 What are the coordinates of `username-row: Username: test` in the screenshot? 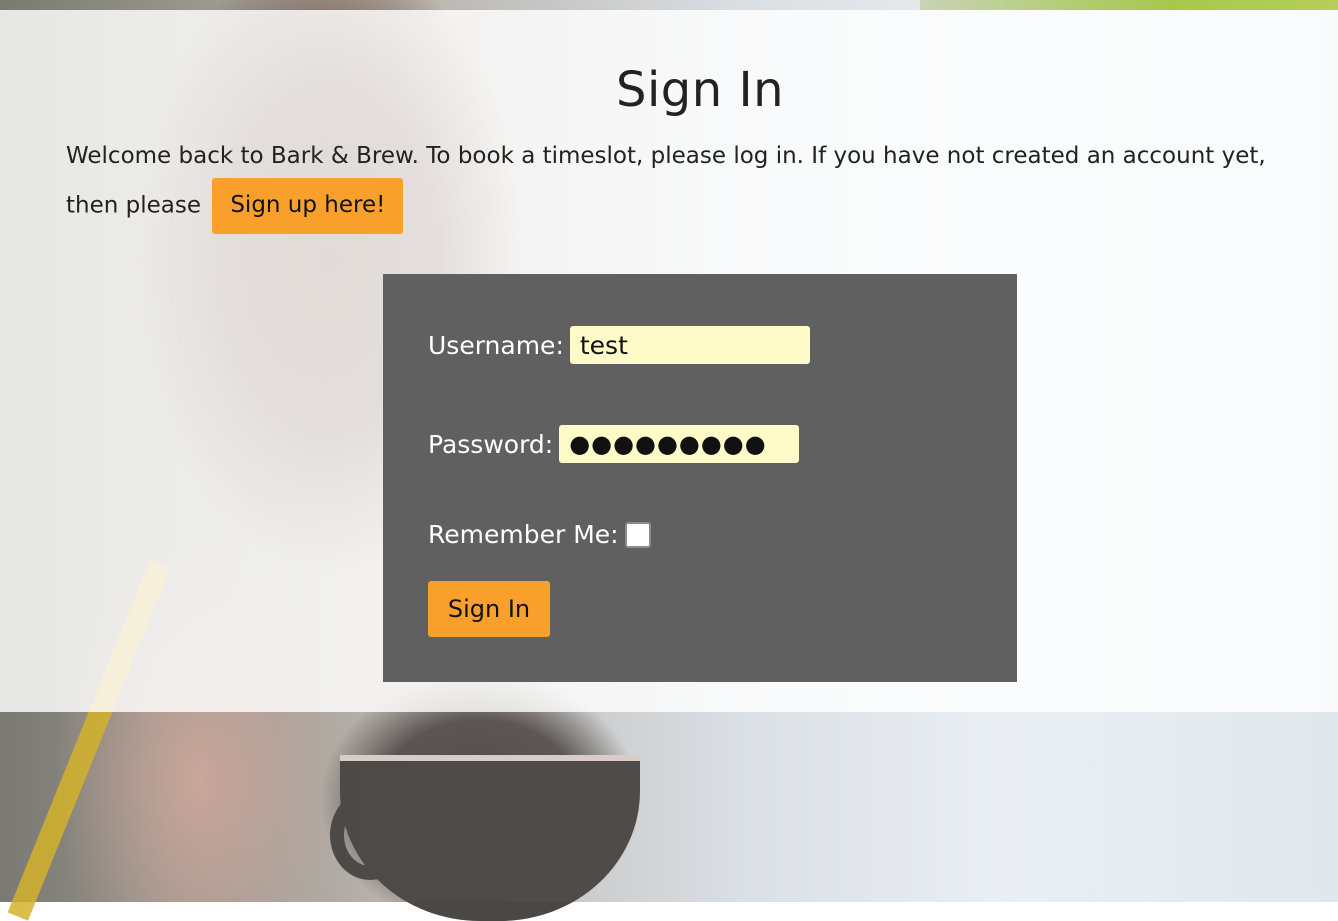 It's located at (619, 345).